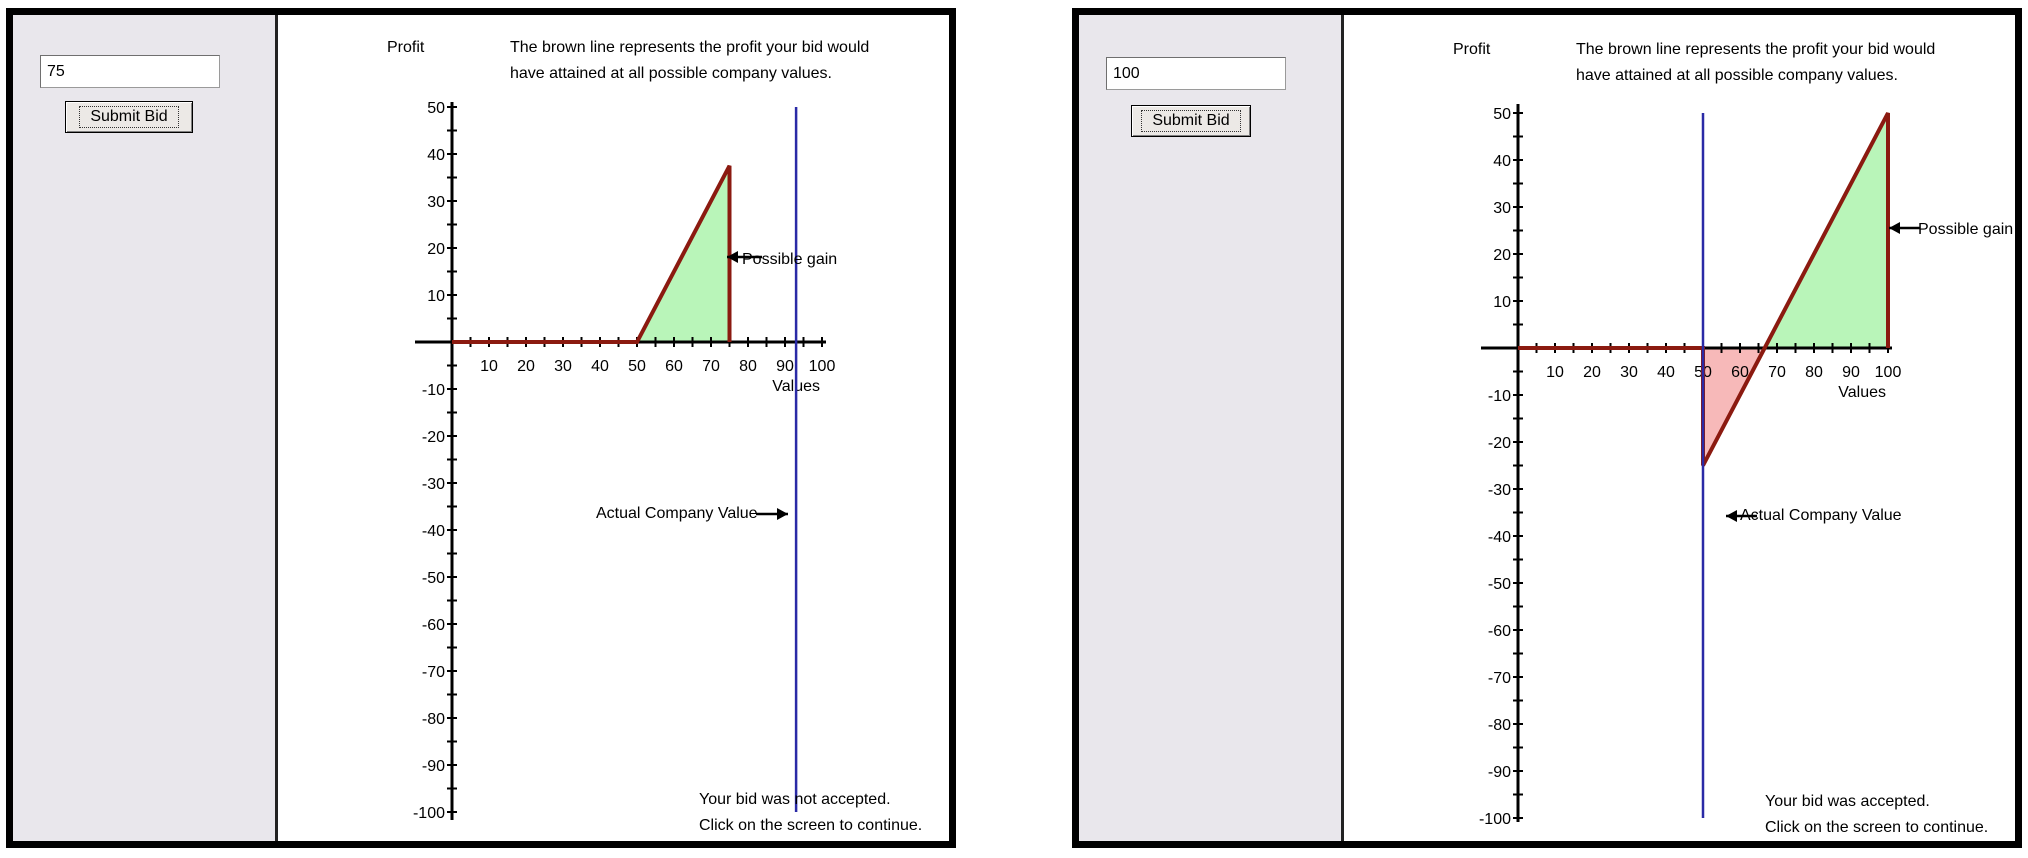 The width and height of the screenshot is (2028, 858). What do you see at coordinates (637, 366) in the screenshot?
I see `x-tick-label: 50` at bounding box center [637, 366].